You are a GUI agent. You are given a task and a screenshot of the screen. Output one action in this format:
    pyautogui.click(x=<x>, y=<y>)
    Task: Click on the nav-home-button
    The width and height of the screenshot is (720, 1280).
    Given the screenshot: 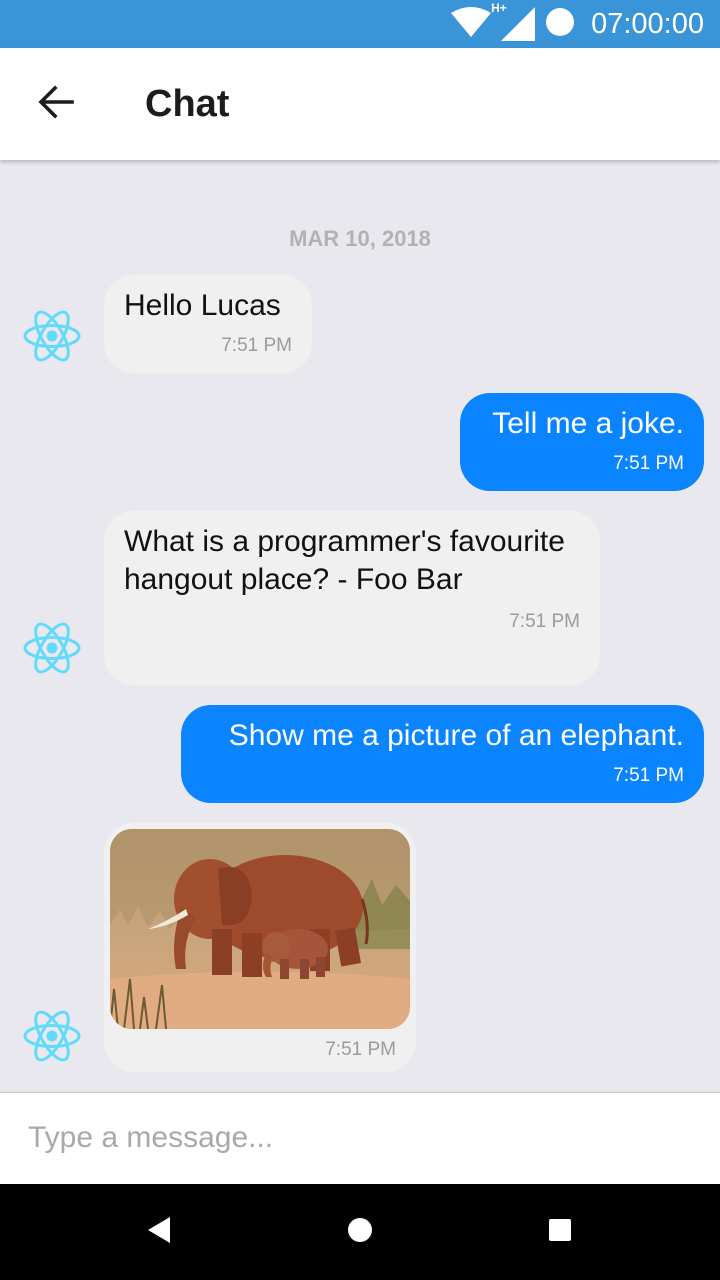 What is the action you would take?
    pyautogui.click(x=360, y=1232)
    